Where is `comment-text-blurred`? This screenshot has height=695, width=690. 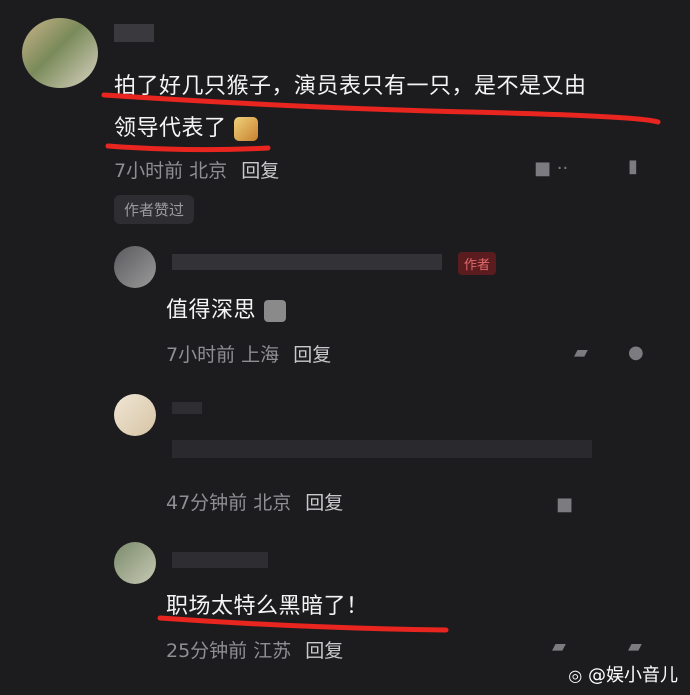
comment-text-blurred is located at coordinates (382, 449).